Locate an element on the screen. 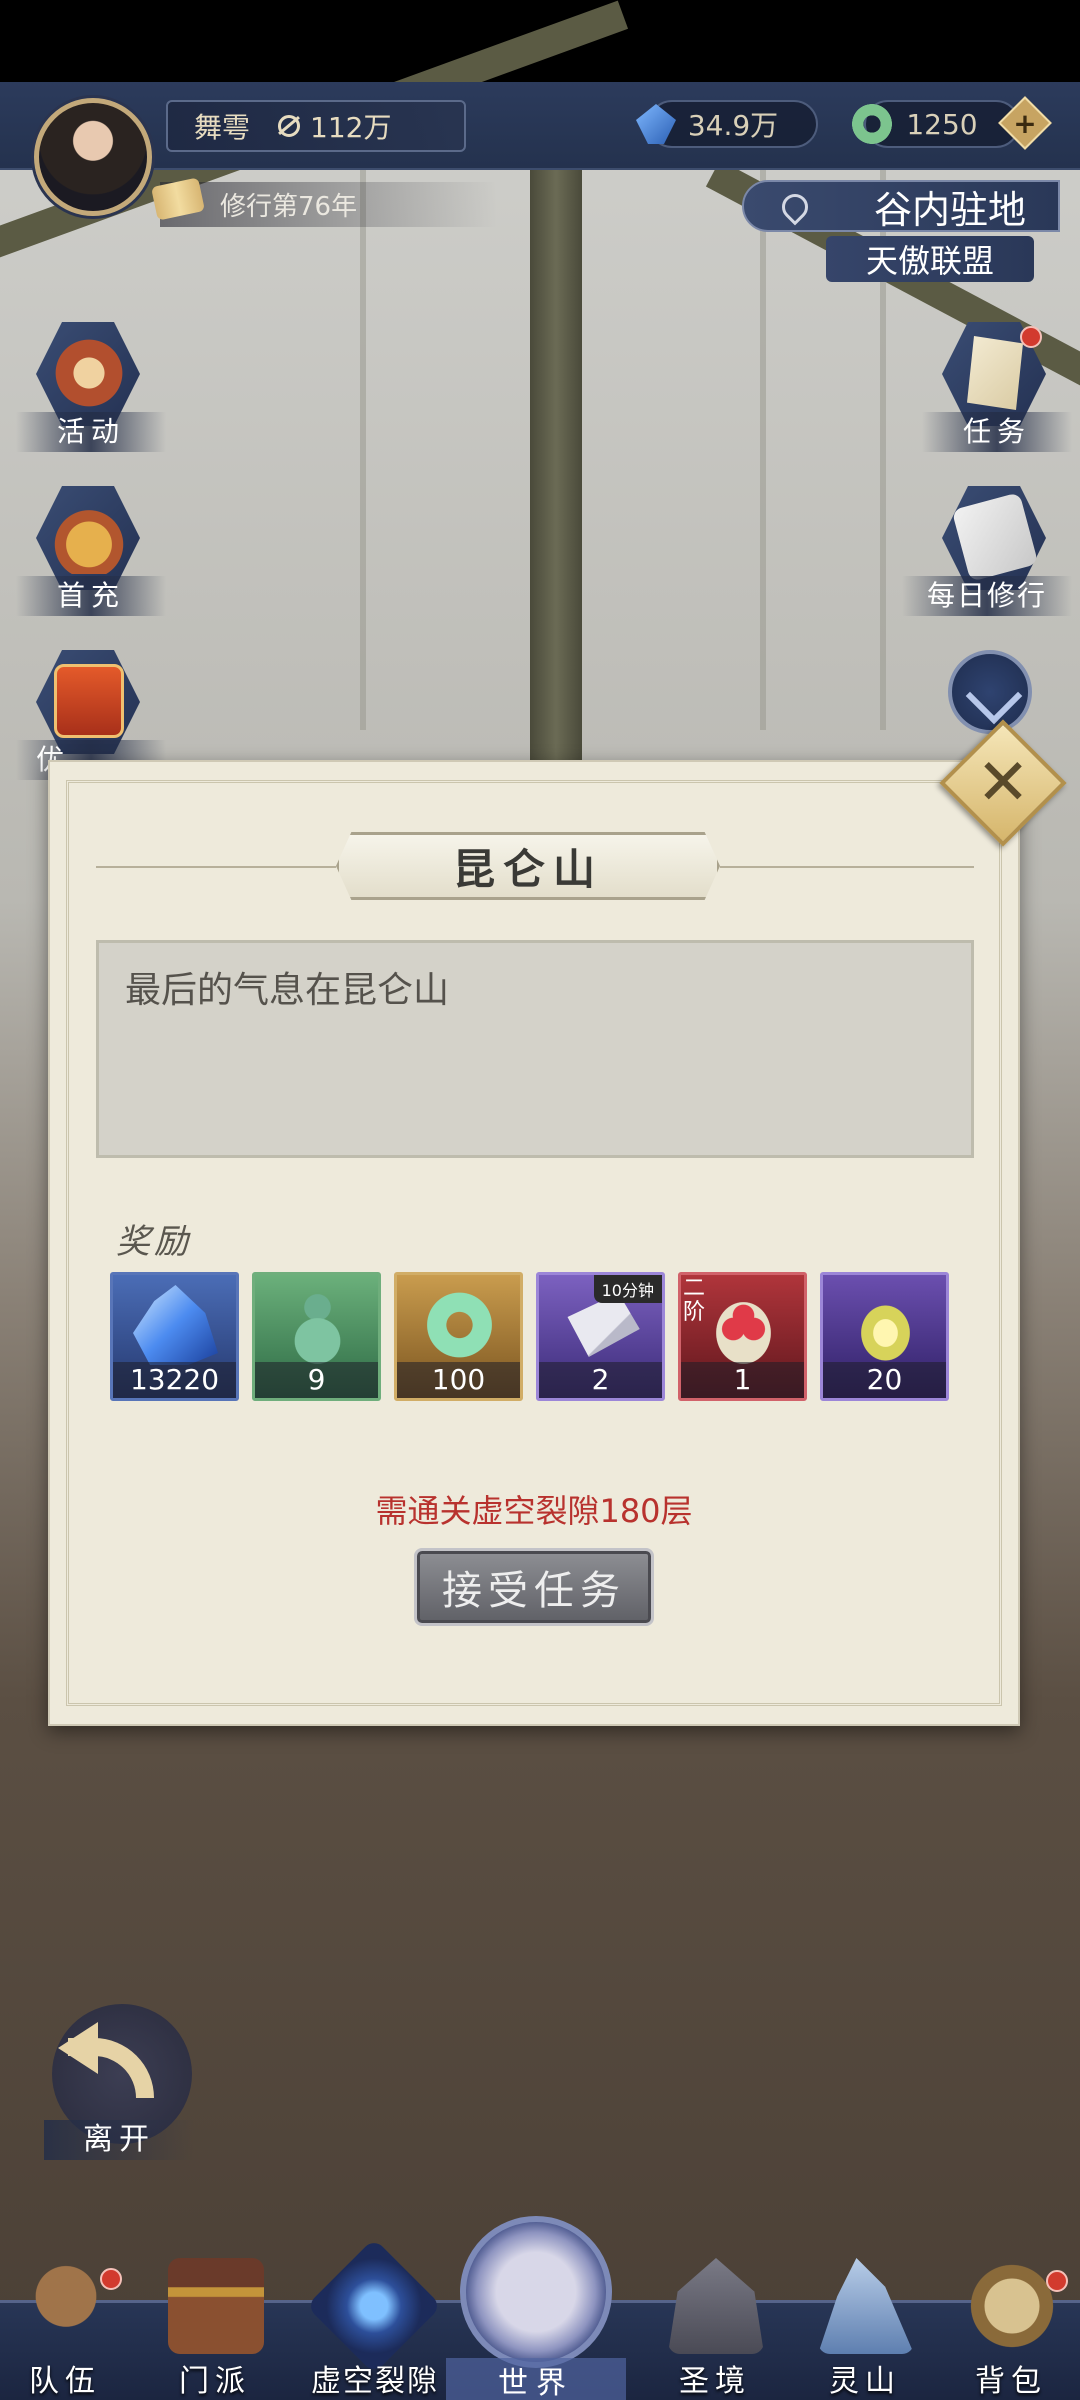 The image size is (1080, 2400). nav-label: 世界 is located at coordinates (536, 2379).